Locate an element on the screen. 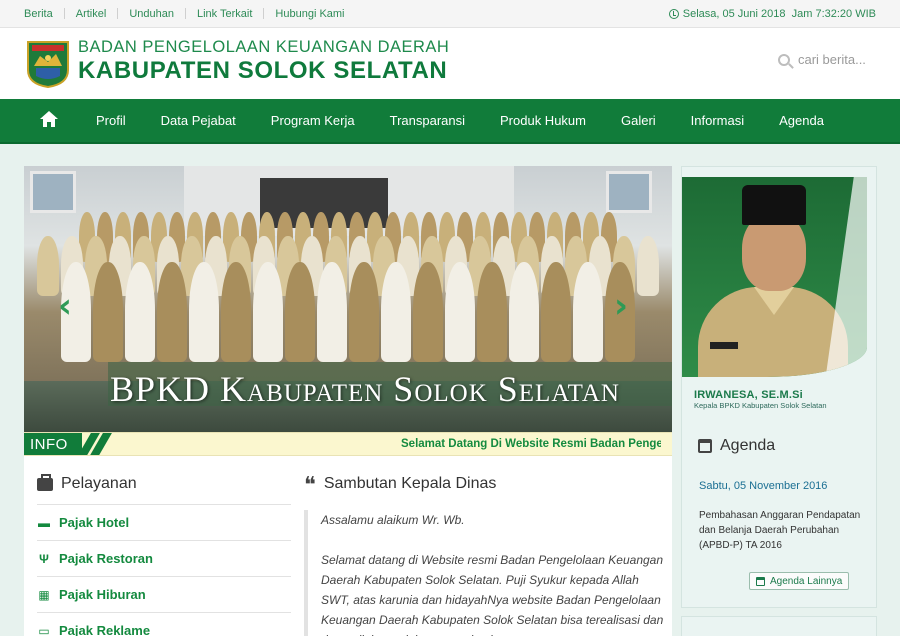 The width and height of the screenshot is (900, 636). service-label: Pajak Hiburan is located at coordinates (102, 594).